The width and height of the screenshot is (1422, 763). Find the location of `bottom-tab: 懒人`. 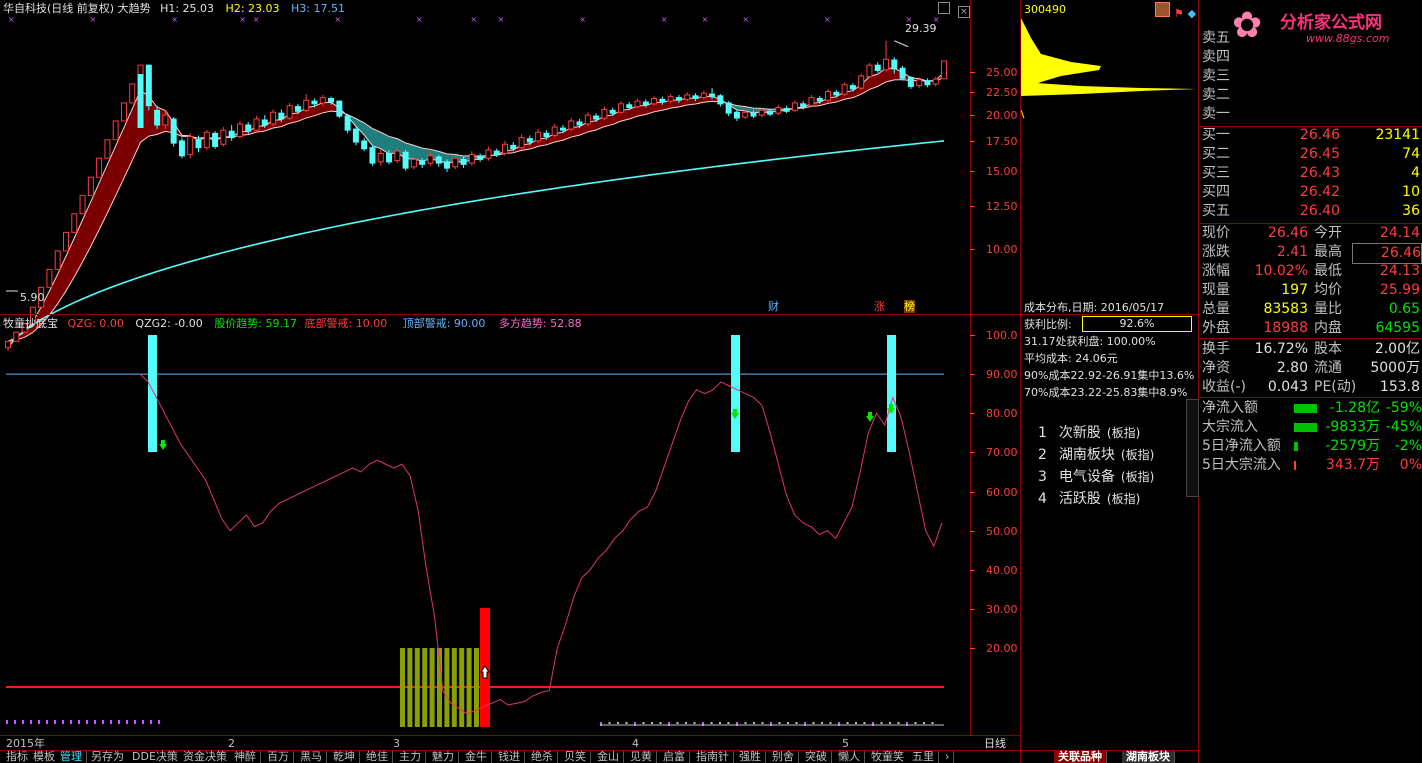

bottom-tab: 懒人 is located at coordinates (849, 757).